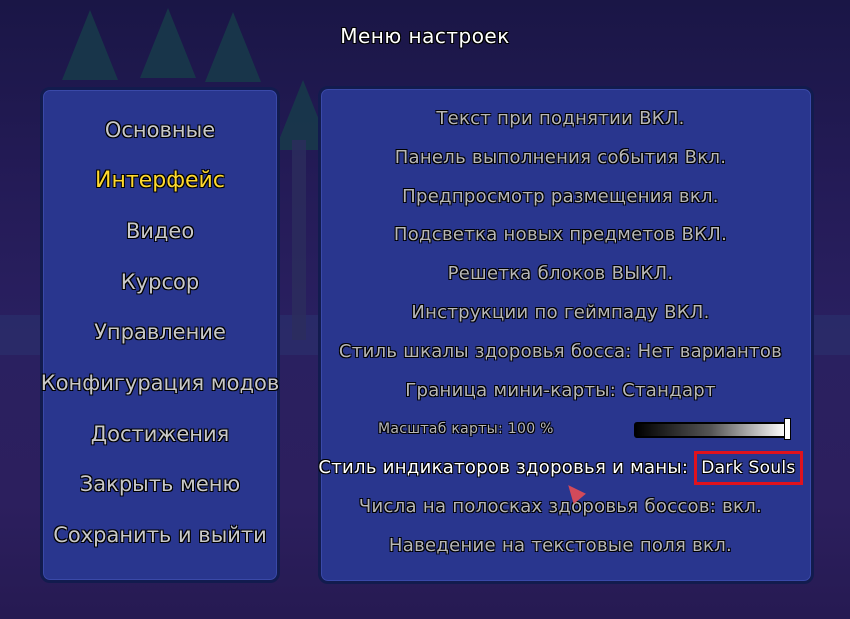  I want to click on category-general: Основные, so click(160, 137).